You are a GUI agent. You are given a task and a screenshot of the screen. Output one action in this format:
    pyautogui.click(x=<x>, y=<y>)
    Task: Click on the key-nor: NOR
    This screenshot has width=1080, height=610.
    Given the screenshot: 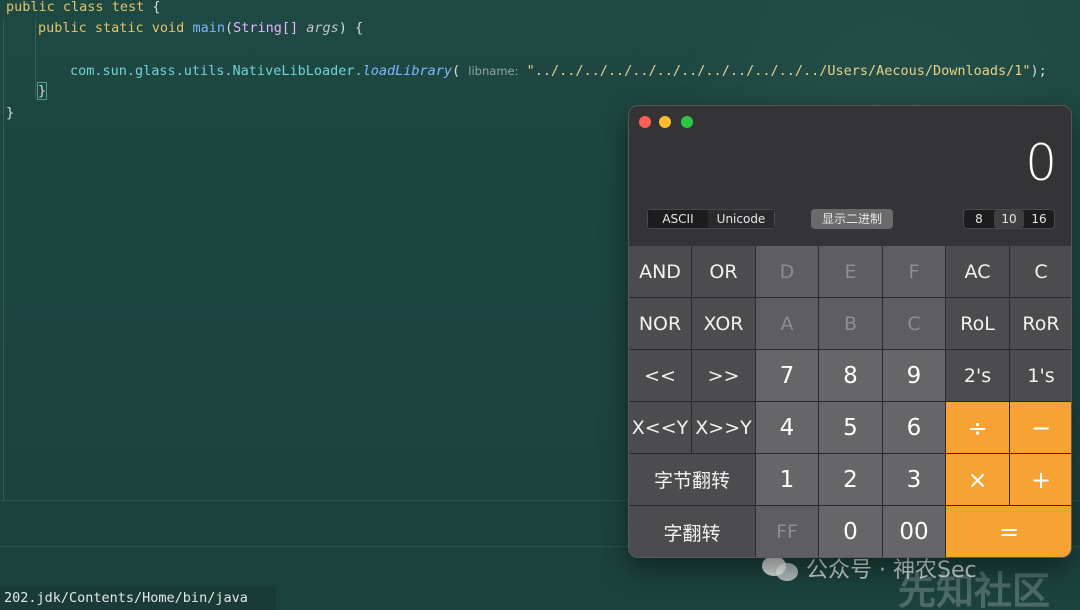 What is the action you would take?
    pyautogui.click(x=660, y=324)
    